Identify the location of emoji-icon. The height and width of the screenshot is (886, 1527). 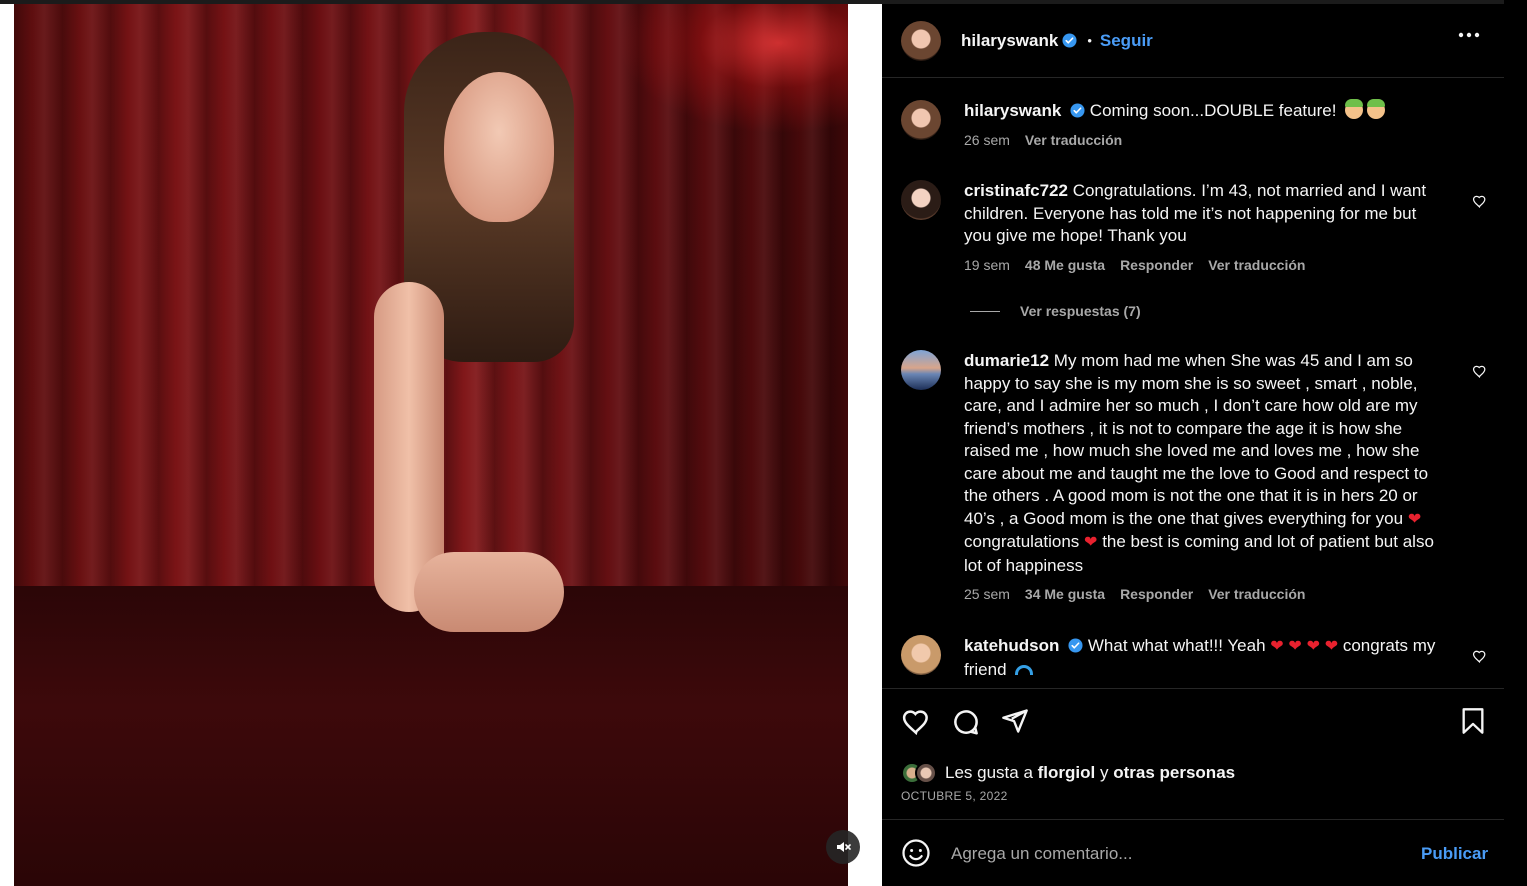
(916, 853).